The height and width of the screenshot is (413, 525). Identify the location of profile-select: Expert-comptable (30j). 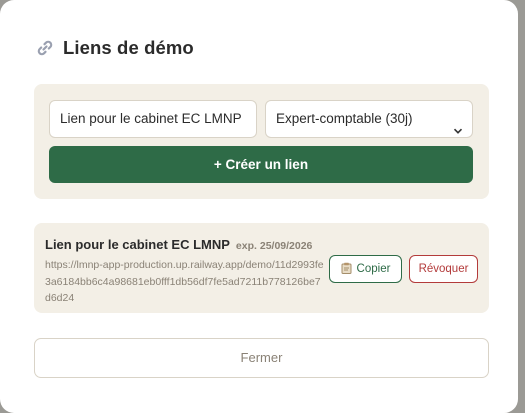
(369, 119).